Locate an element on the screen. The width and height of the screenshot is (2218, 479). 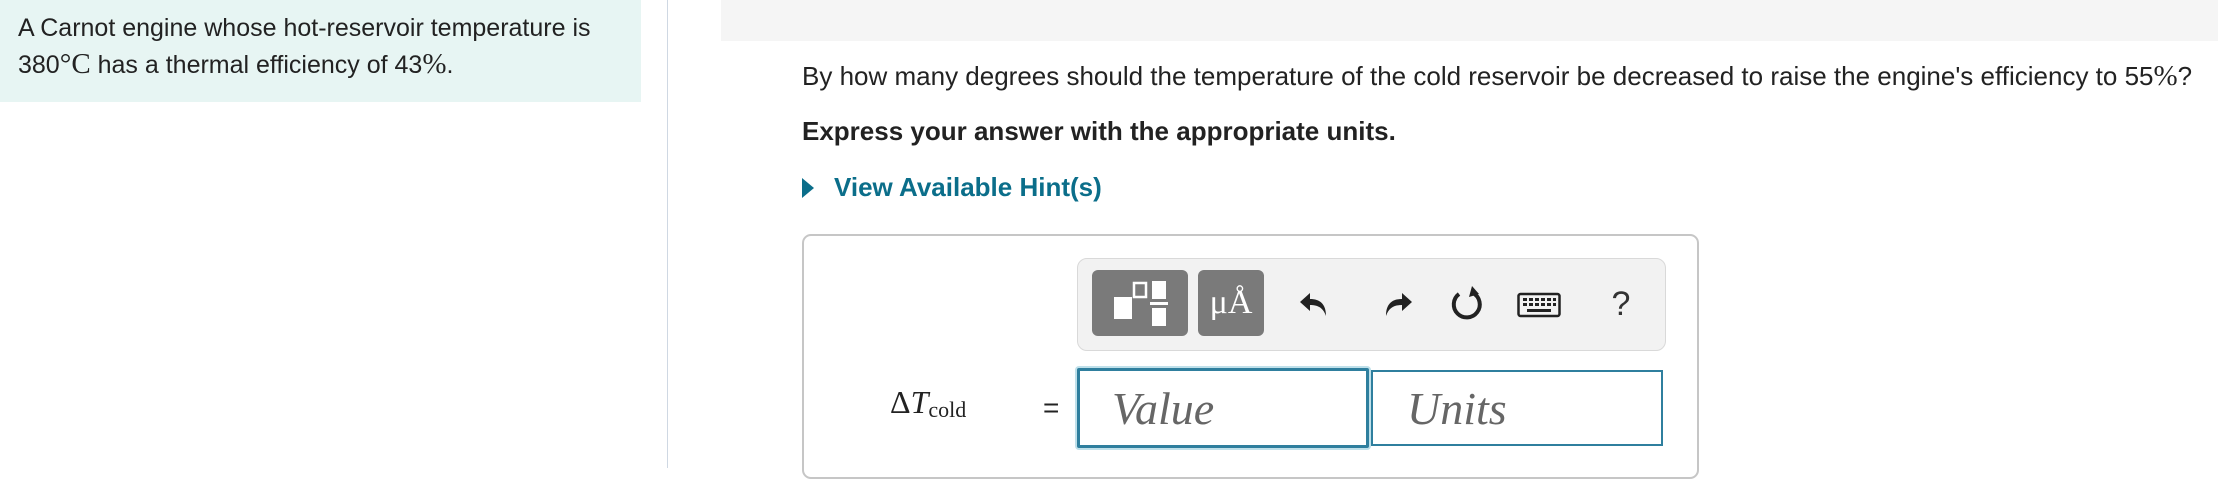
keyboard-icon is located at coordinates (1539, 305).